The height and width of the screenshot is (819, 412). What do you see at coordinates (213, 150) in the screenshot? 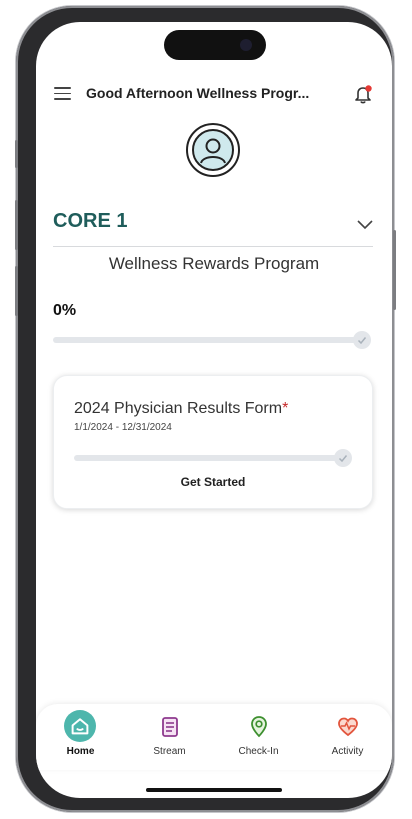
I see `avatar-icon` at bounding box center [213, 150].